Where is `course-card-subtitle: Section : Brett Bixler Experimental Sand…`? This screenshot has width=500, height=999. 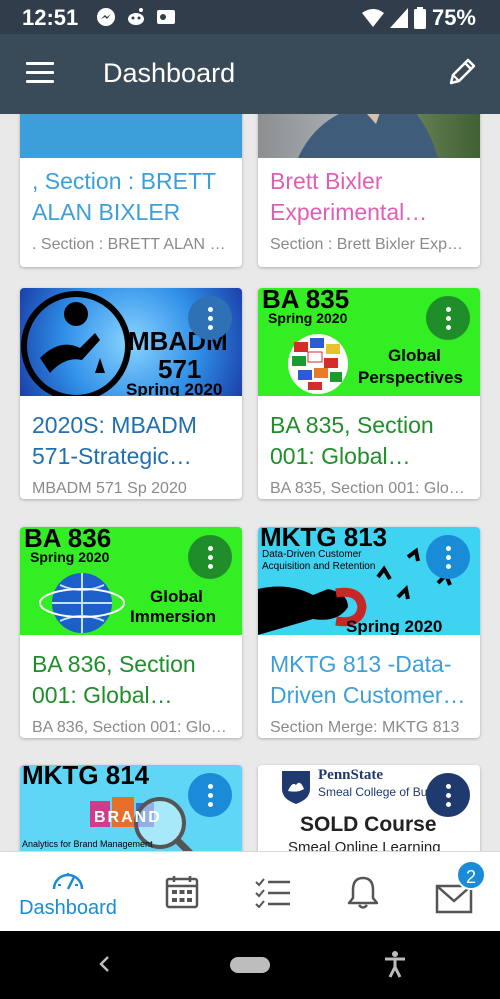
course-card-subtitle: Section : Brett Bixler Experimental Sand… is located at coordinates (375, 244).